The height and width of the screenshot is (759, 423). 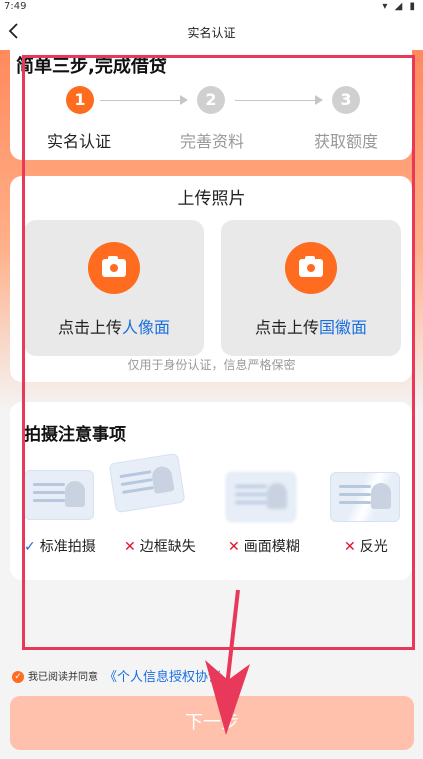 What do you see at coordinates (63, 677) in the screenshot?
I see `agreement-text: 我已阅读并同意` at bounding box center [63, 677].